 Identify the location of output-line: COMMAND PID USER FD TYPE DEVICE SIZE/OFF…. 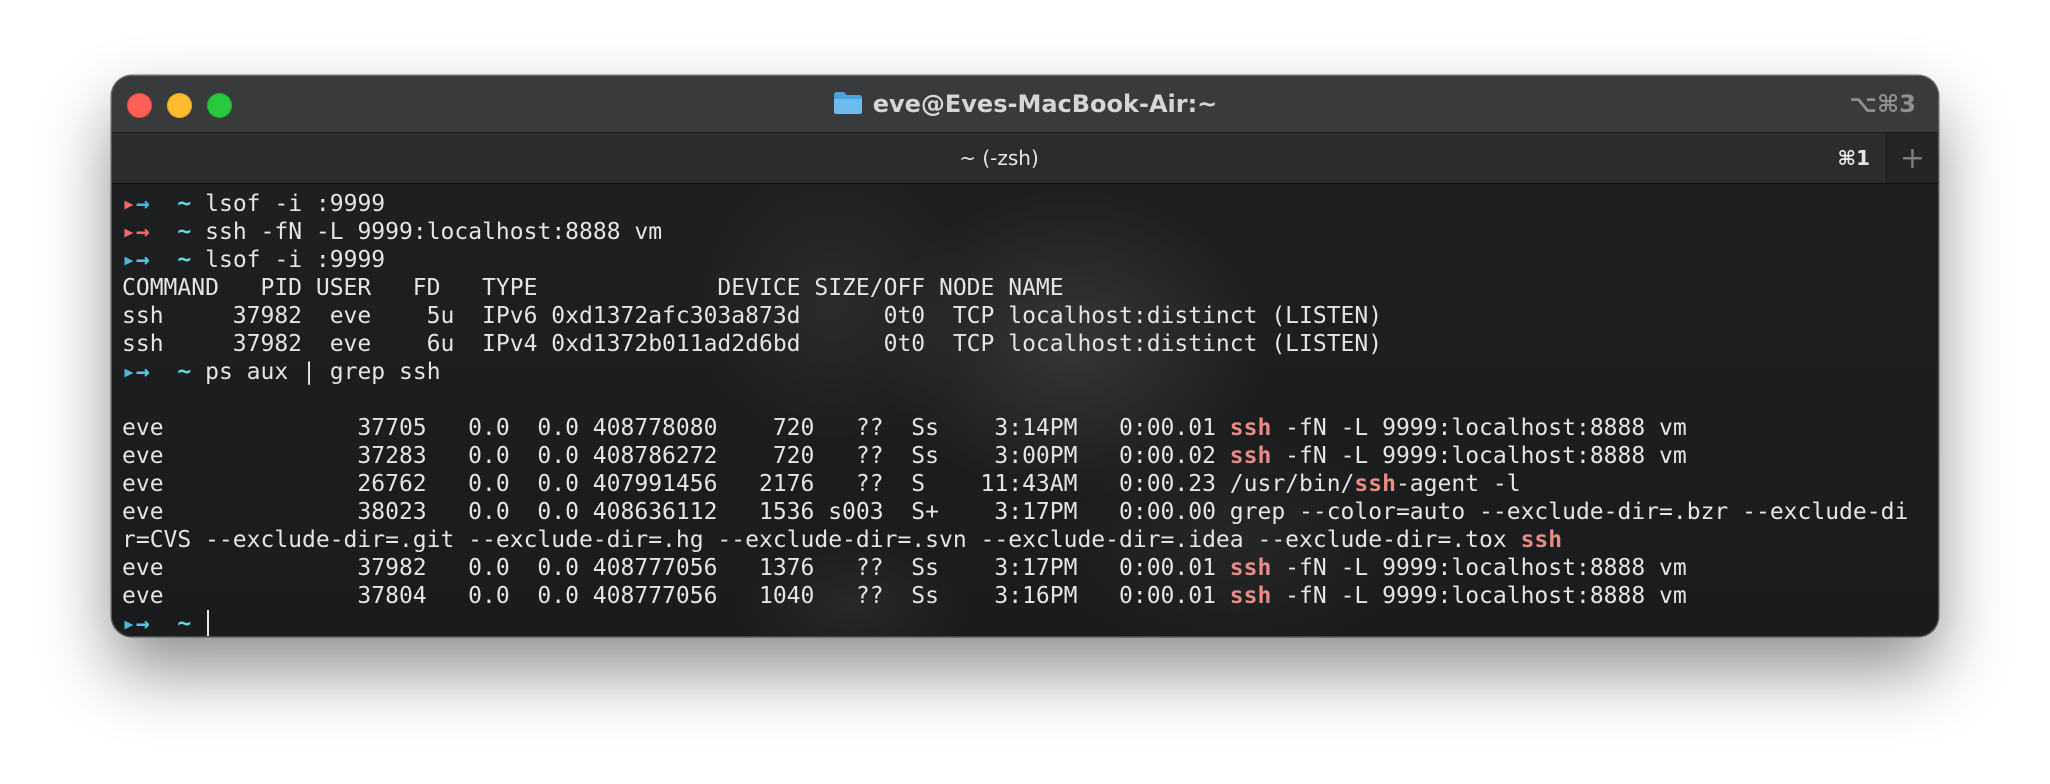
(593, 288).